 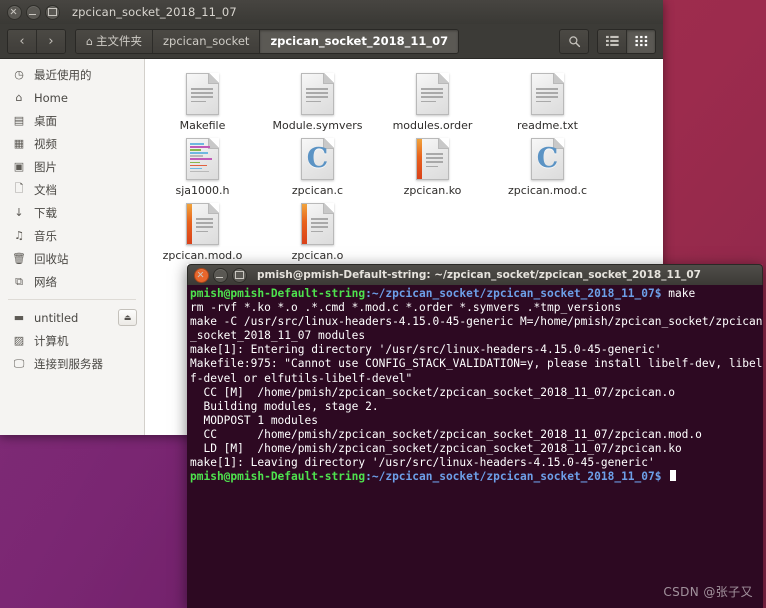 I want to click on sidebar-item-label: 视频, so click(x=45, y=143).